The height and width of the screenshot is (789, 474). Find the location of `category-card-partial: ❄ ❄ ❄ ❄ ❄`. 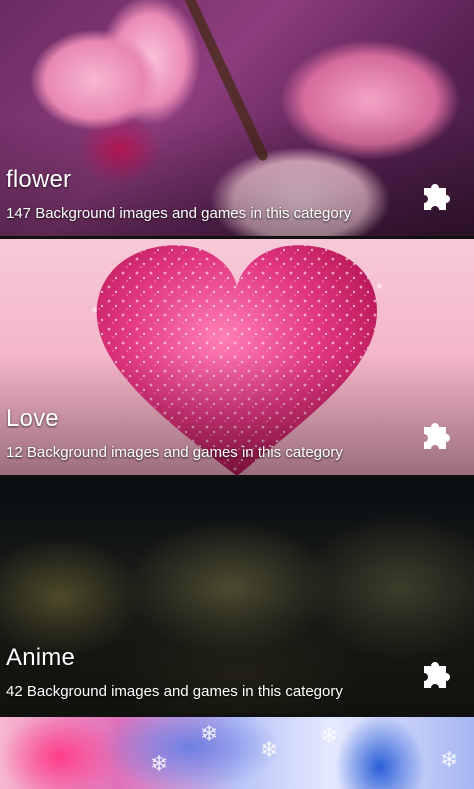

category-card-partial: ❄ ❄ ❄ ❄ ❄ is located at coordinates (237, 753).